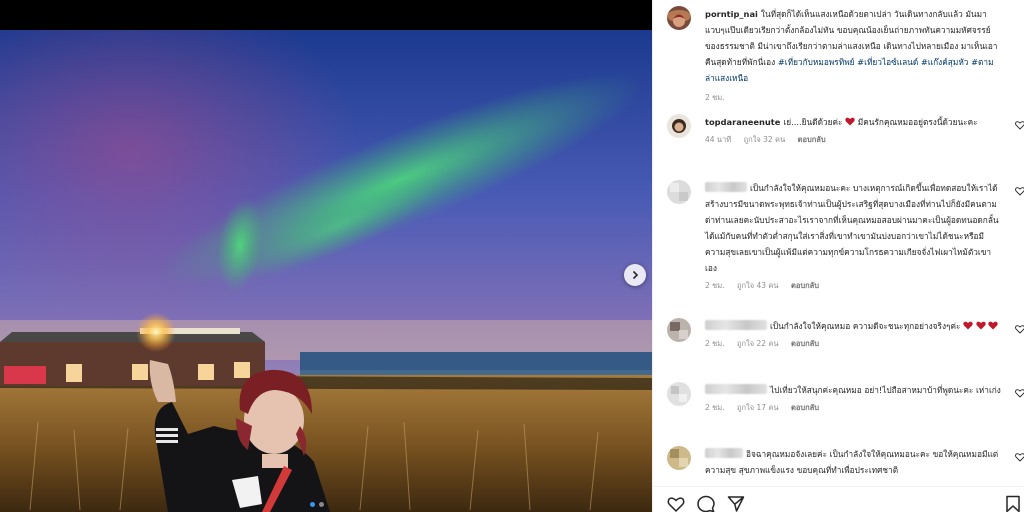 The width and height of the screenshot is (1024, 512). What do you see at coordinates (758, 343) in the screenshot?
I see `comment-likes: ถูกใจ 22 คน` at bounding box center [758, 343].